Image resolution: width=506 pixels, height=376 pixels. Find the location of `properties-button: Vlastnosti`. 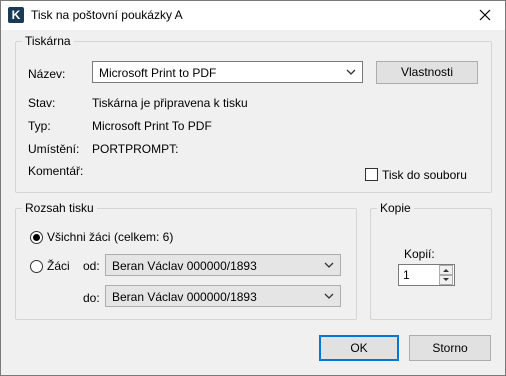

properties-button: Vlastnosti is located at coordinates (427, 72).